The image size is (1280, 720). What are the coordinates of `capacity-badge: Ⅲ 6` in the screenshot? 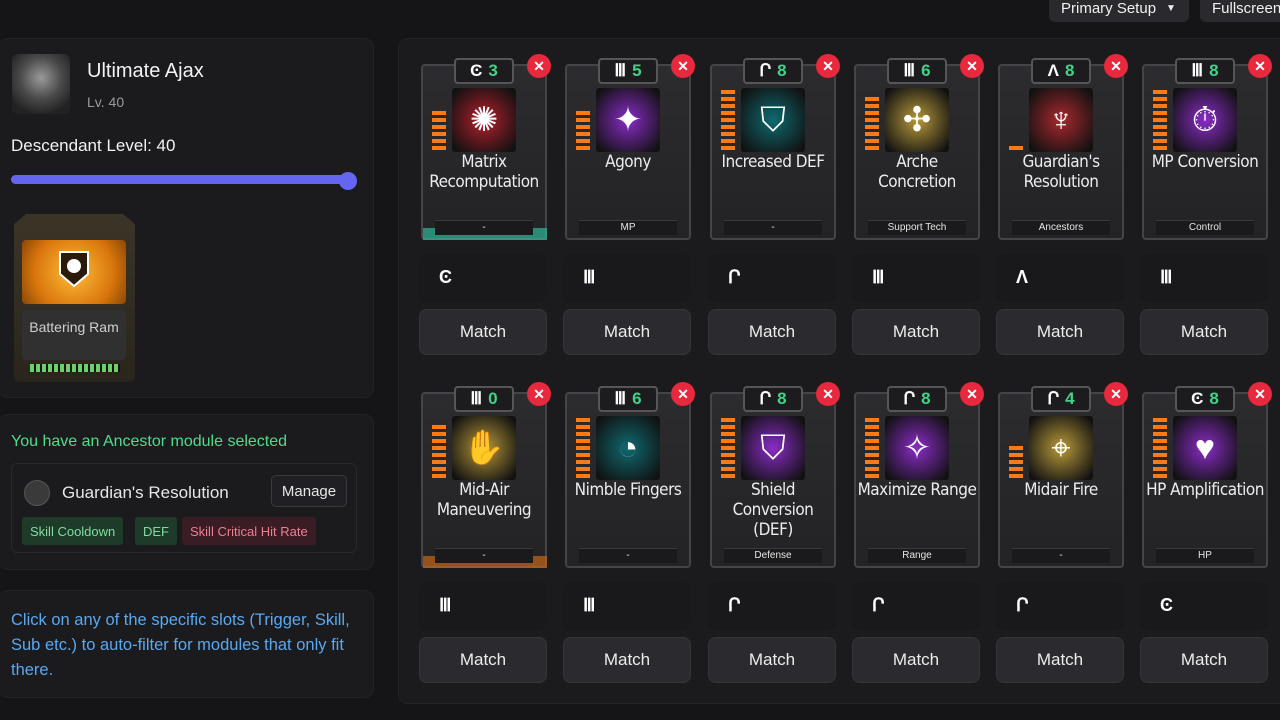 It's located at (628, 399).